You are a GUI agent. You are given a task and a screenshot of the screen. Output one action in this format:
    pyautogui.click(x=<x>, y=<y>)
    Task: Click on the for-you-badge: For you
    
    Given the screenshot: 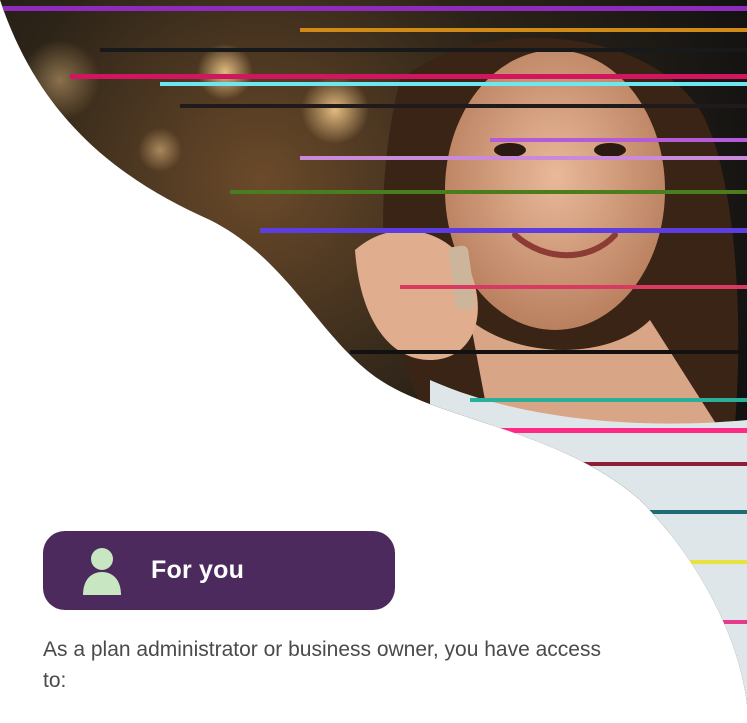 What is the action you would take?
    pyautogui.click(x=219, y=570)
    